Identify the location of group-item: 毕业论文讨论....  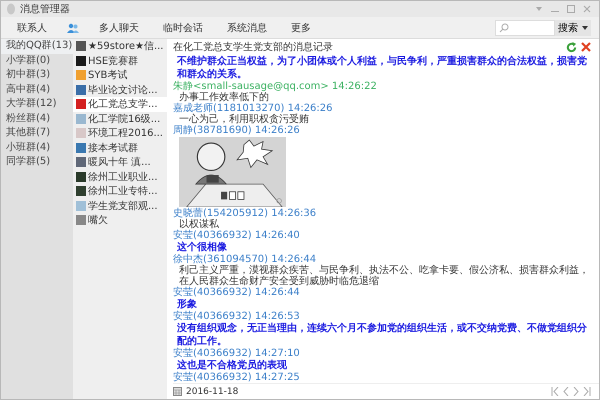
(120, 89).